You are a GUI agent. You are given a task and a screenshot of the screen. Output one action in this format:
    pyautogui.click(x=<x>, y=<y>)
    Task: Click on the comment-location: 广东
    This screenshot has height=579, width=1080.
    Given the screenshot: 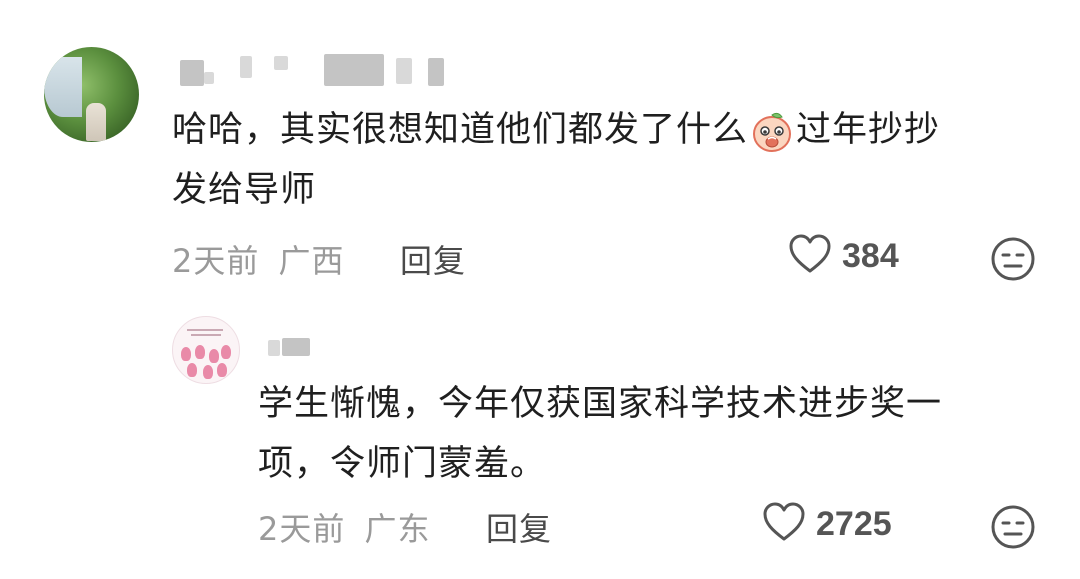 What is the action you would take?
    pyautogui.click(x=397, y=529)
    